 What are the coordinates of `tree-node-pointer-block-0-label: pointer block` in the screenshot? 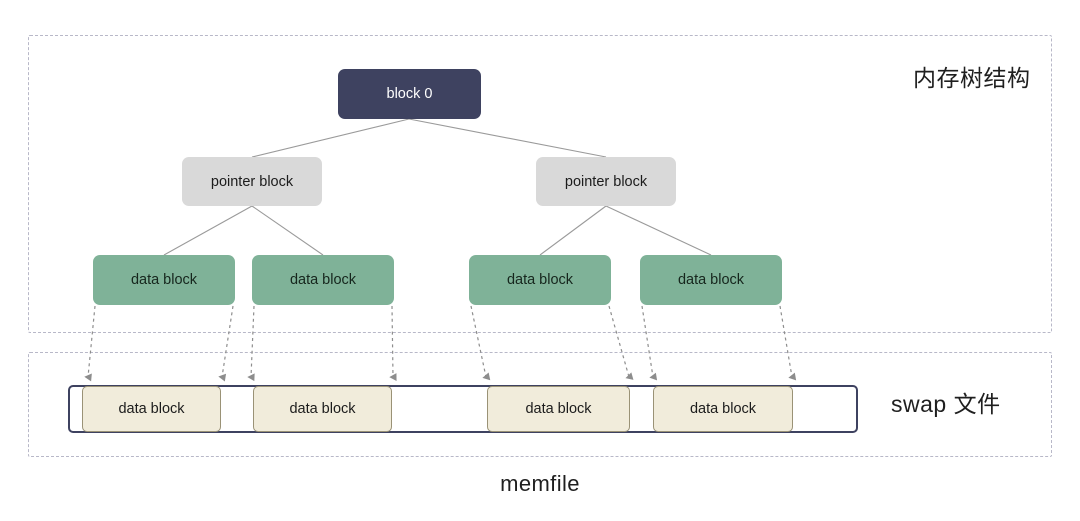 It's located at (252, 181).